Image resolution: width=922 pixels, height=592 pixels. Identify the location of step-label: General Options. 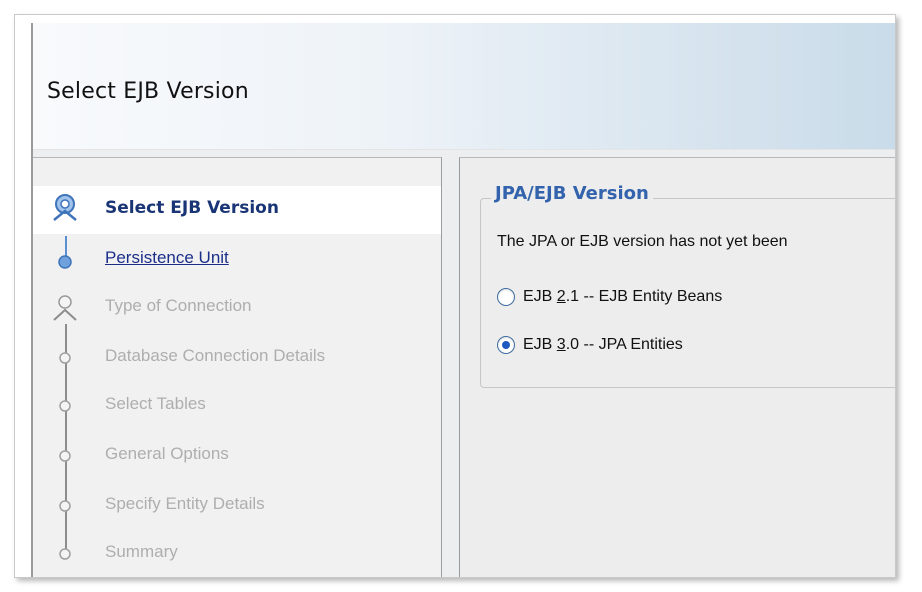
(167, 453).